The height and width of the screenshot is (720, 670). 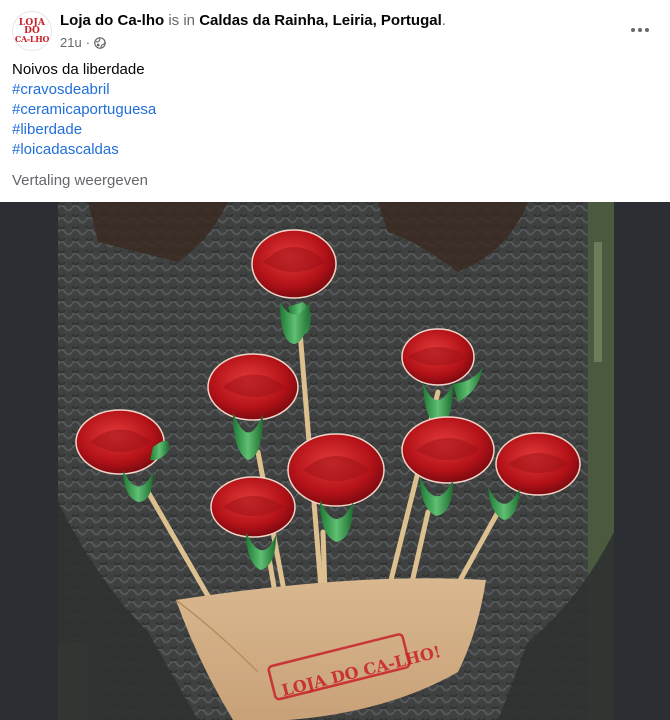 What do you see at coordinates (84, 90) in the screenshot?
I see `hashtag-link: #cravosdeabril` at bounding box center [84, 90].